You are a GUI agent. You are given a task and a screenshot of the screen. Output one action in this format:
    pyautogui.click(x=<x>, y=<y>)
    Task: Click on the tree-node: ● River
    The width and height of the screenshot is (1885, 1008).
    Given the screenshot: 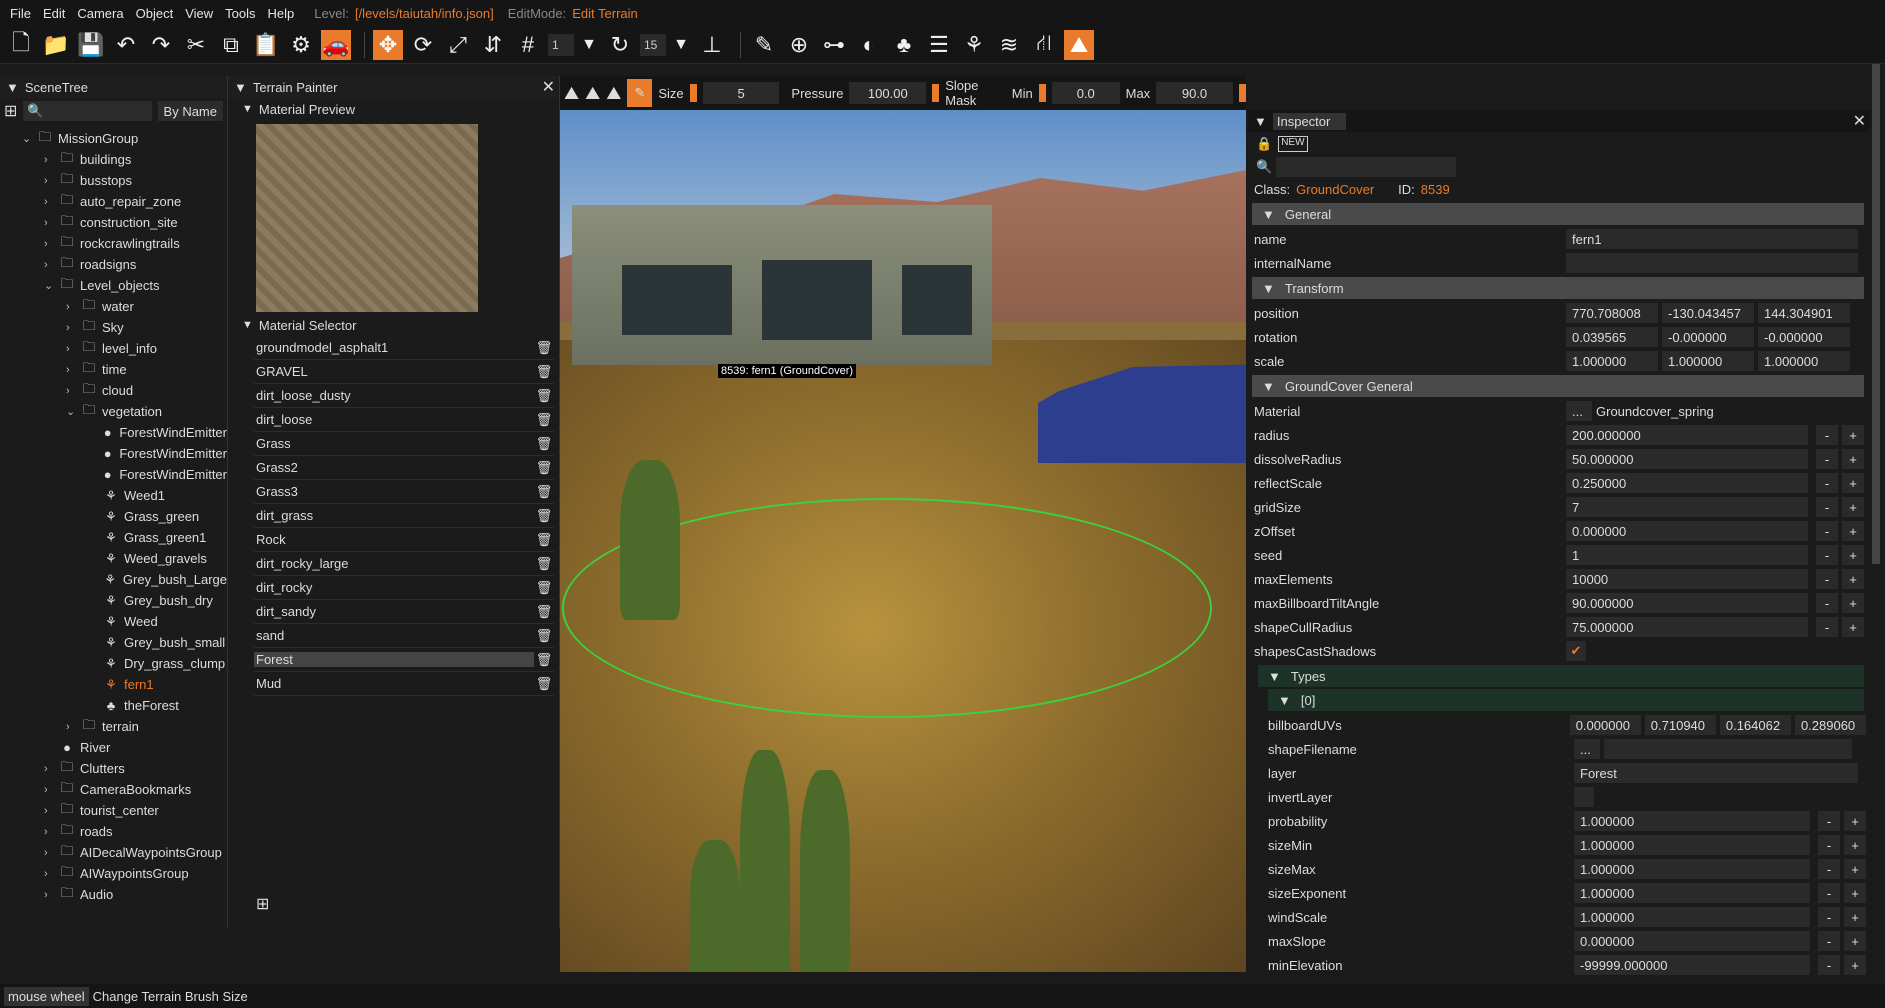 What is the action you would take?
    pyautogui.click(x=113, y=747)
    